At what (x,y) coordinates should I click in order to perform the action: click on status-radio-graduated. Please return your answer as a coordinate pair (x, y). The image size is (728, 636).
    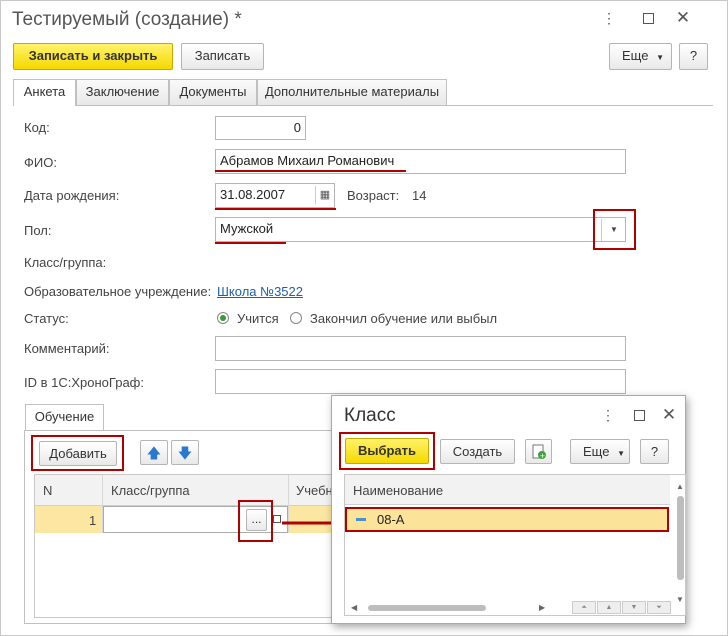
    Looking at the image, I should click on (296, 318).